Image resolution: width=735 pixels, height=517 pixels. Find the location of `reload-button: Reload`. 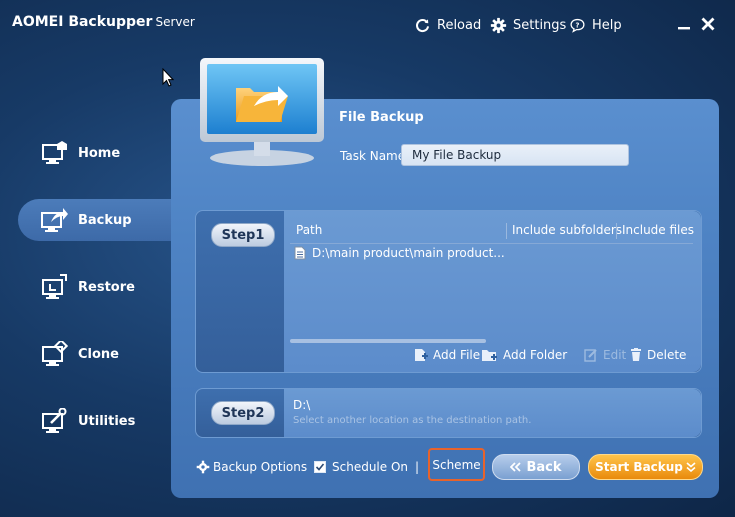

reload-button: Reload is located at coordinates (447, 25).